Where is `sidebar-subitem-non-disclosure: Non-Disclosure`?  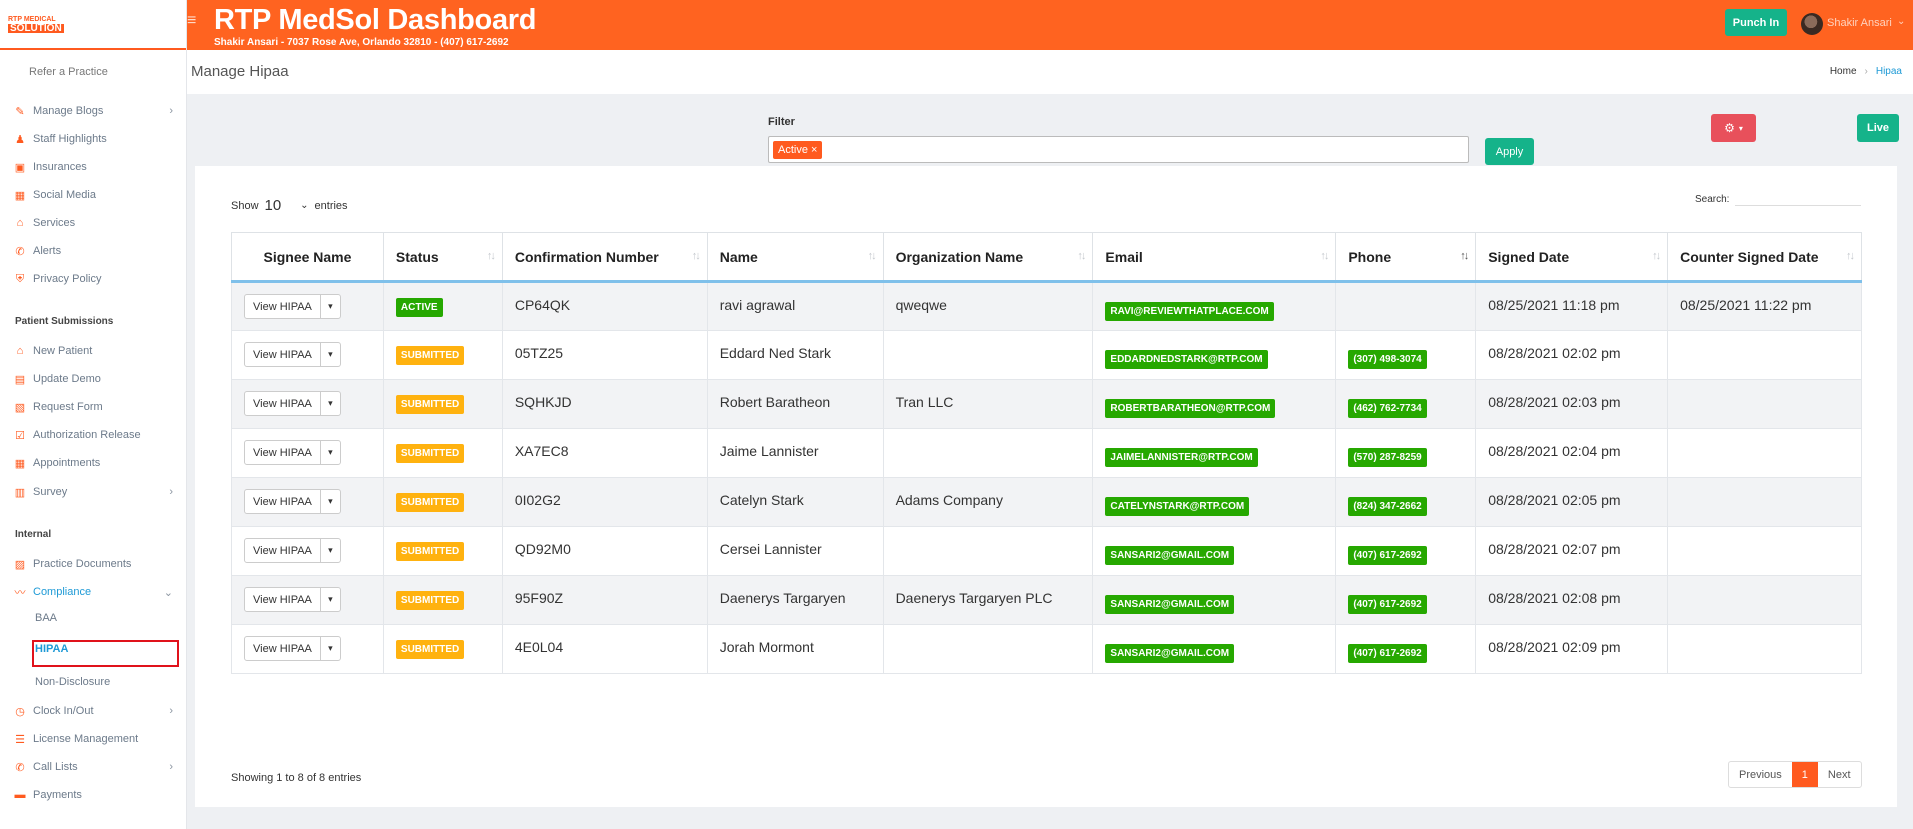
sidebar-subitem-non-disclosure: Non-Disclosure is located at coordinates (72, 682).